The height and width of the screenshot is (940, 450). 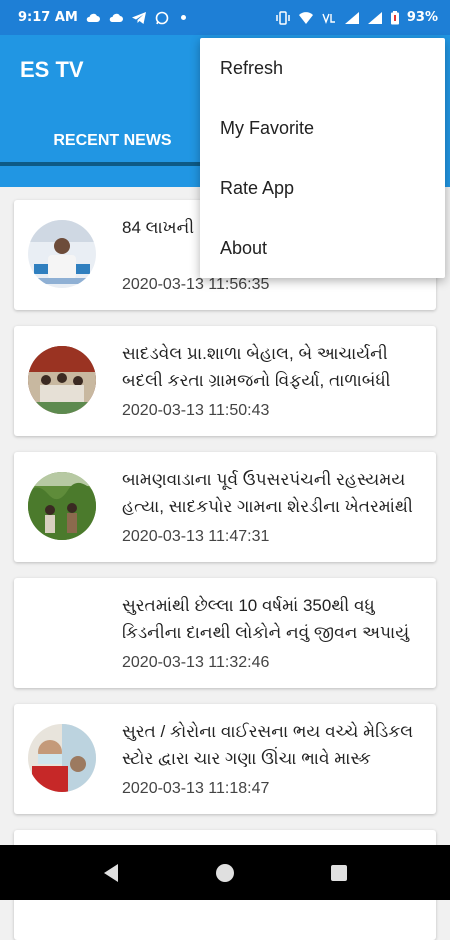 I want to click on menu-item-refresh: Refresh, so click(x=322, y=68).